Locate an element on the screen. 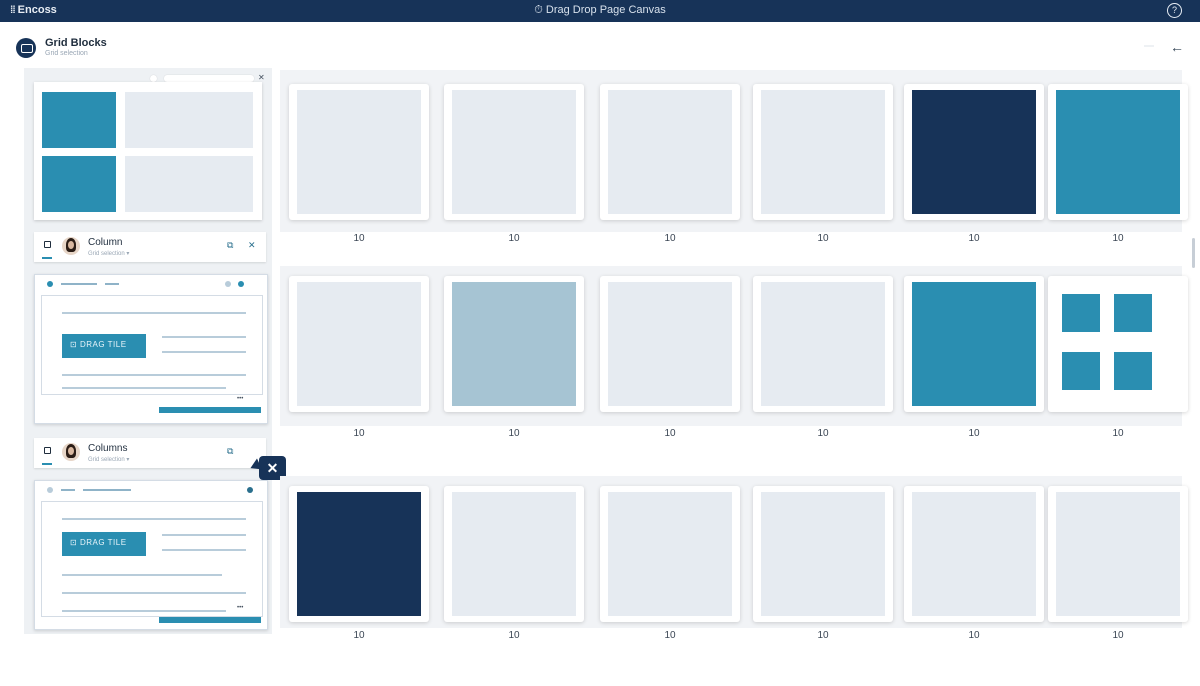 The image size is (1200, 686). scrollbar-thumb is located at coordinates (1193, 253).